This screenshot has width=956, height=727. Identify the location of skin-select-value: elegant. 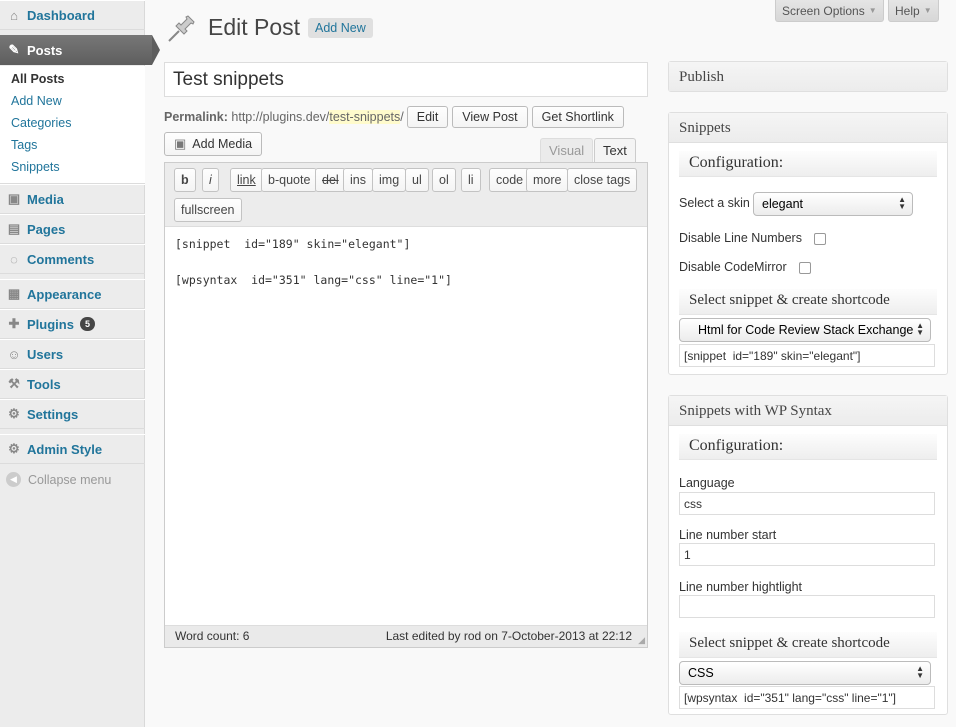
(783, 204).